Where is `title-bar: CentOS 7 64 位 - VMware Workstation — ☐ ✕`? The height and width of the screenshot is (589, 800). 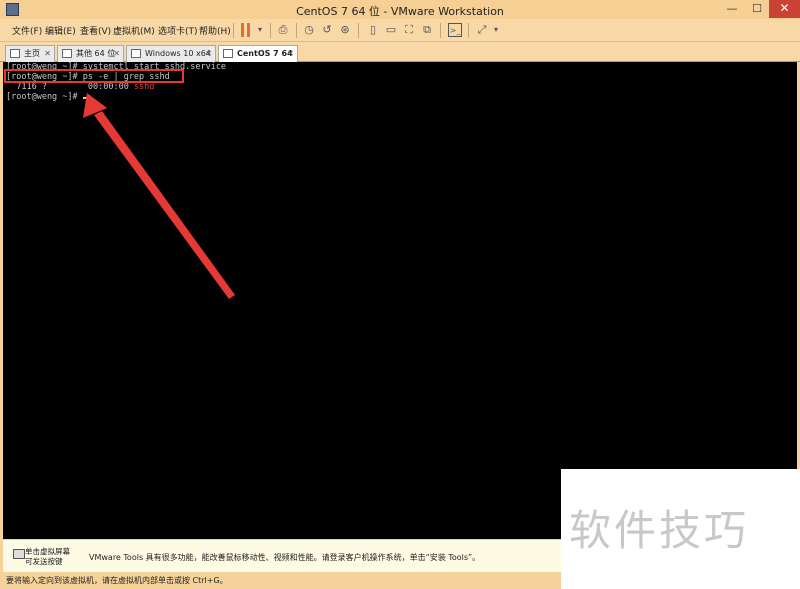
title-bar: CentOS 7 64 位 - VMware Workstation — ☐ ✕ is located at coordinates (400, 9).